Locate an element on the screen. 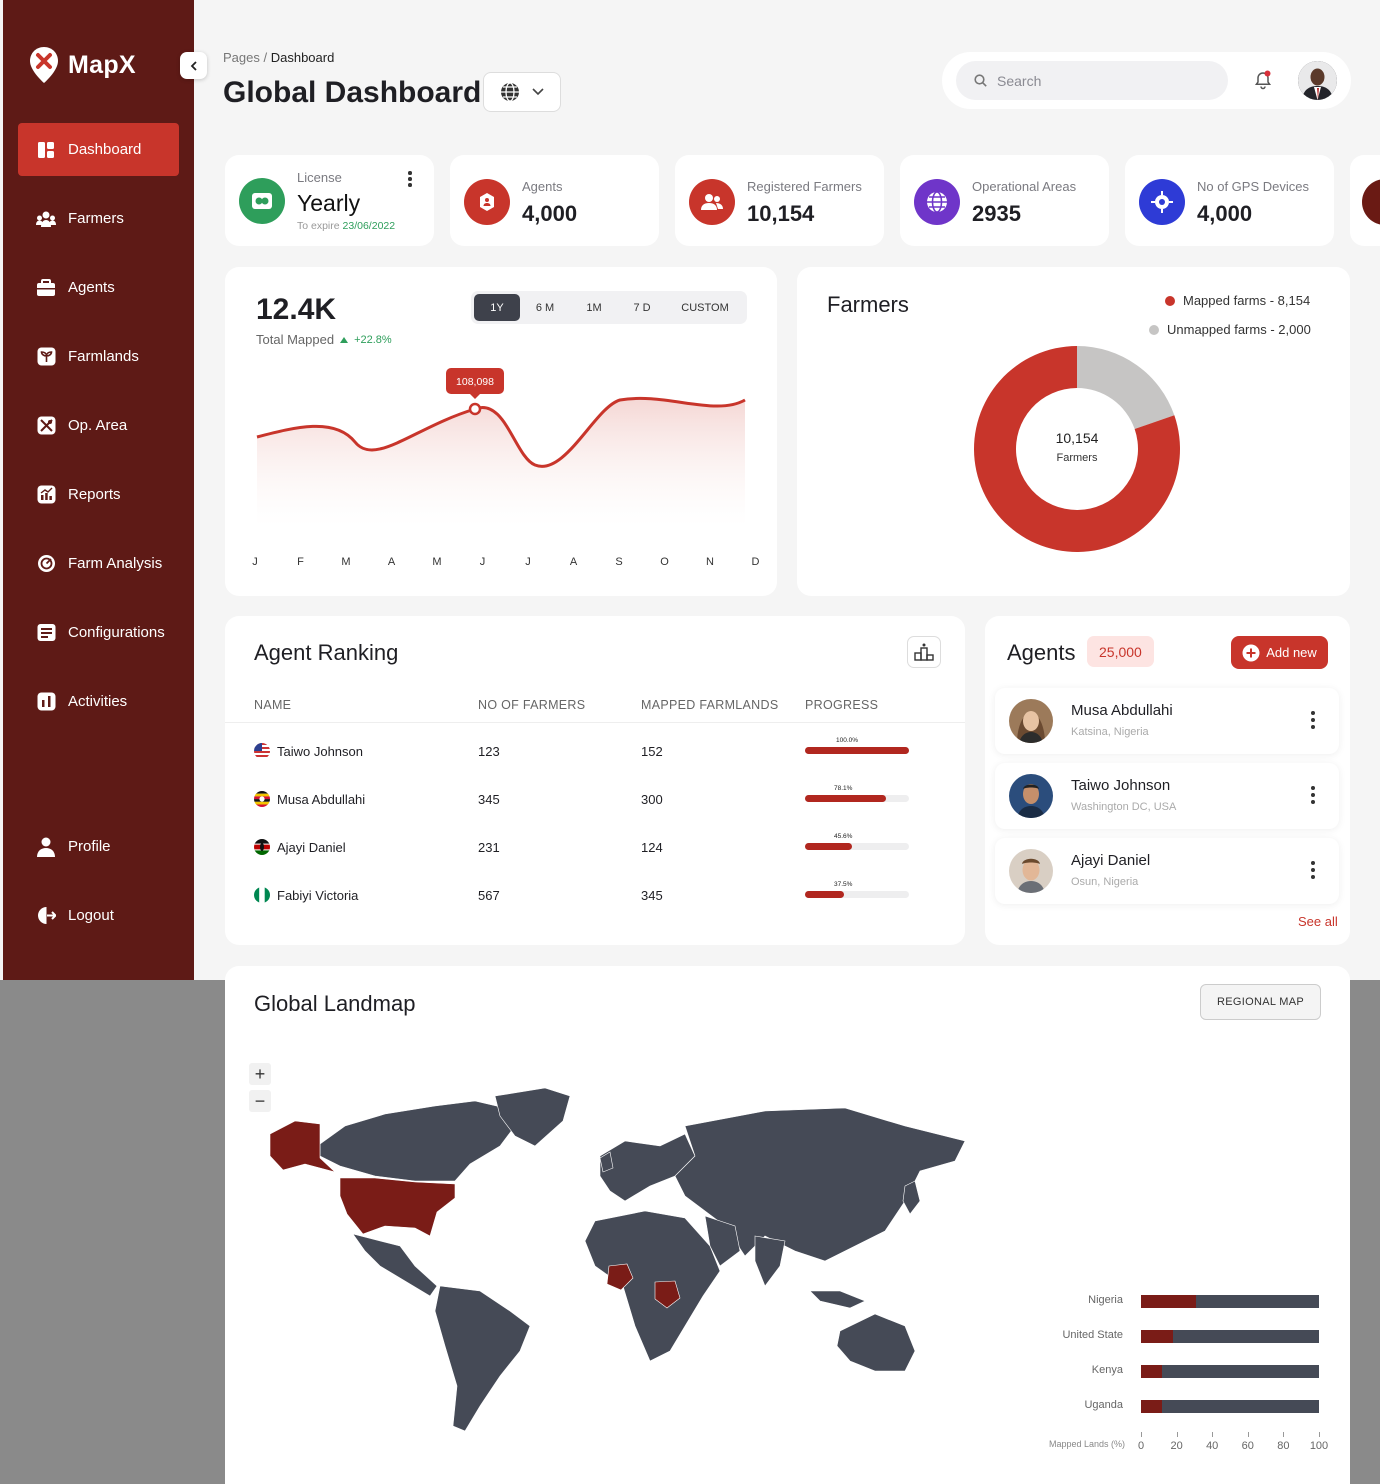 The height and width of the screenshot is (1484, 1380). tick-label: 60 is located at coordinates (1247, 1446).